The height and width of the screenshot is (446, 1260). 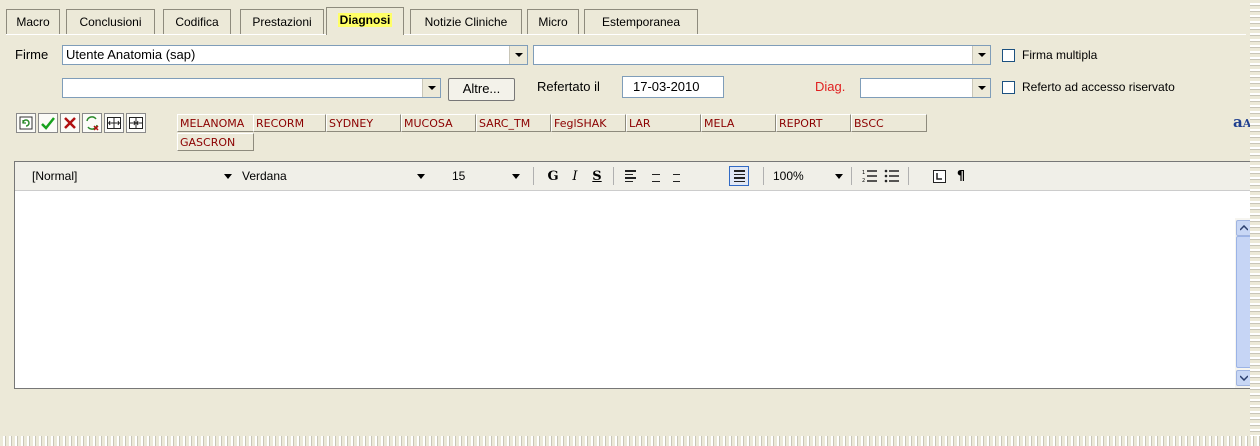 What do you see at coordinates (251, 88) in the screenshot?
I see `firme-secondary-select` at bounding box center [251, 88].